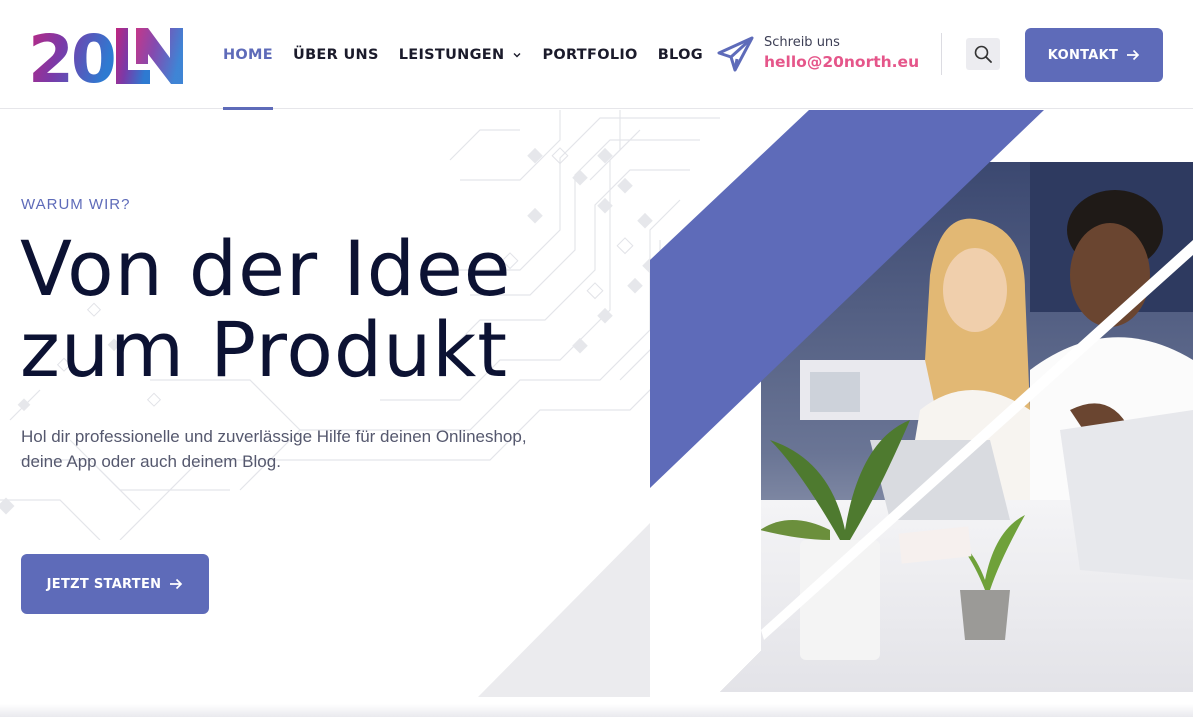  Describe the element at coordinates (264, 349) in the screenshot. I see `hero-headline-line2: zum Produkt` at that location.